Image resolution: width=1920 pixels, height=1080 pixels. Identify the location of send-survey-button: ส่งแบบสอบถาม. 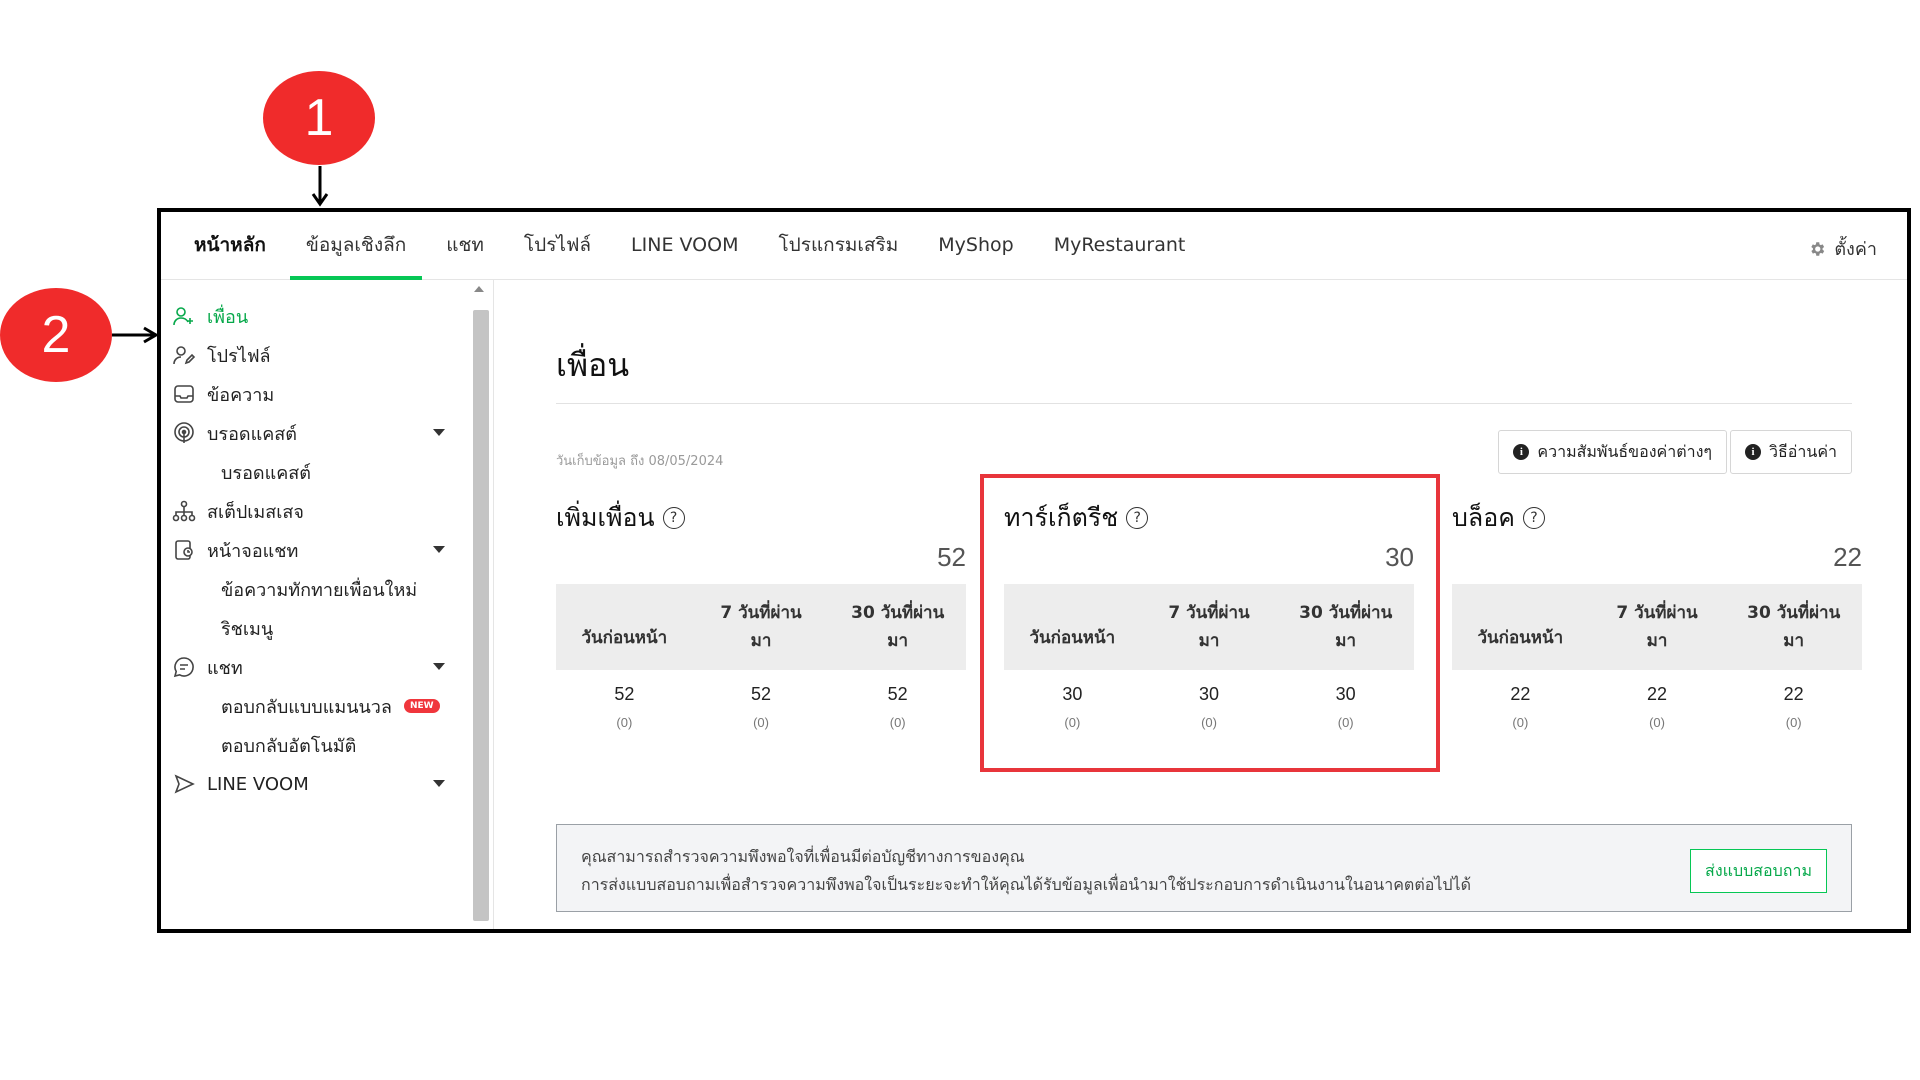
(1758, 871).